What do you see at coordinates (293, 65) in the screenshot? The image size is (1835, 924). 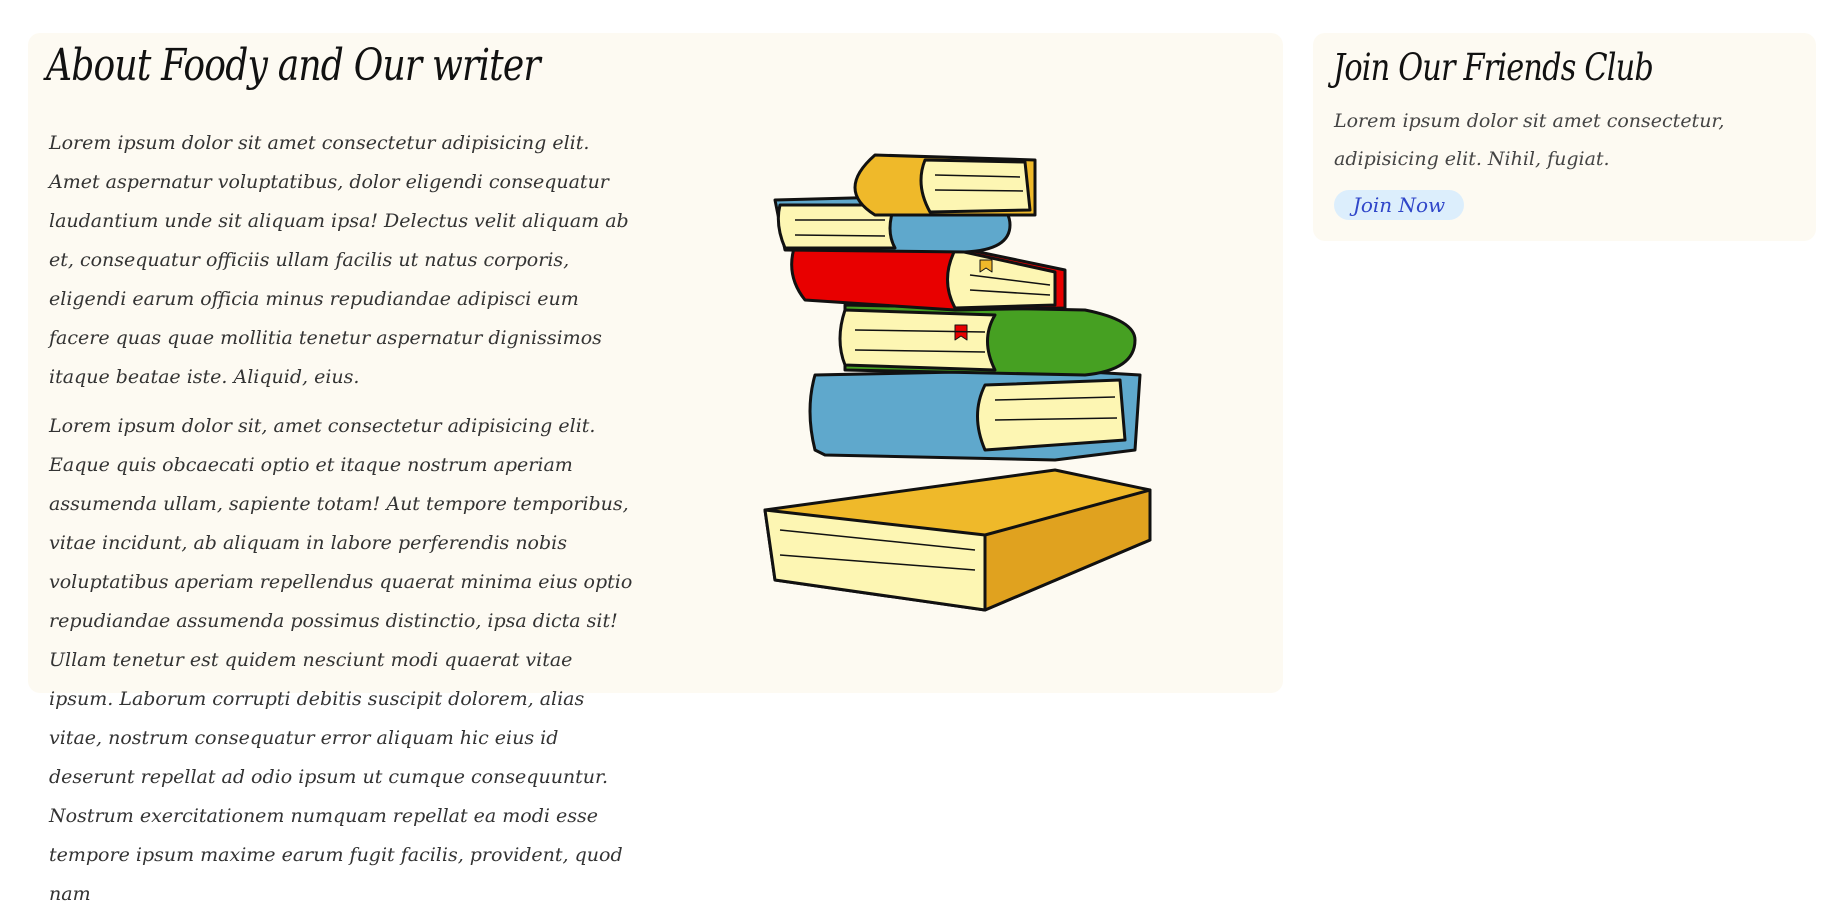 I see `about-title: About Foody and Our writer` at bounding box center [293, 65].